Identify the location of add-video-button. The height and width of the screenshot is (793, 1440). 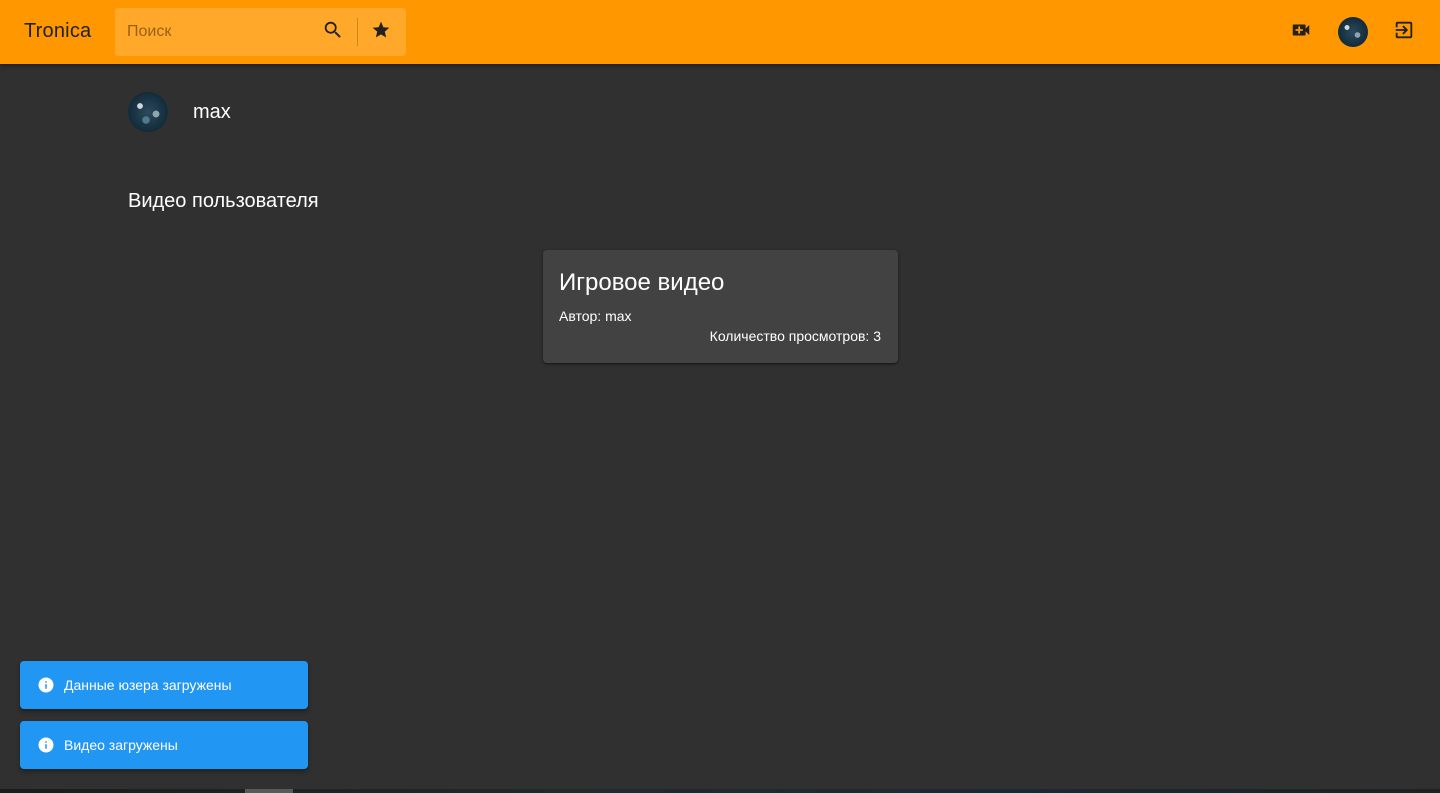
(1301, 32).